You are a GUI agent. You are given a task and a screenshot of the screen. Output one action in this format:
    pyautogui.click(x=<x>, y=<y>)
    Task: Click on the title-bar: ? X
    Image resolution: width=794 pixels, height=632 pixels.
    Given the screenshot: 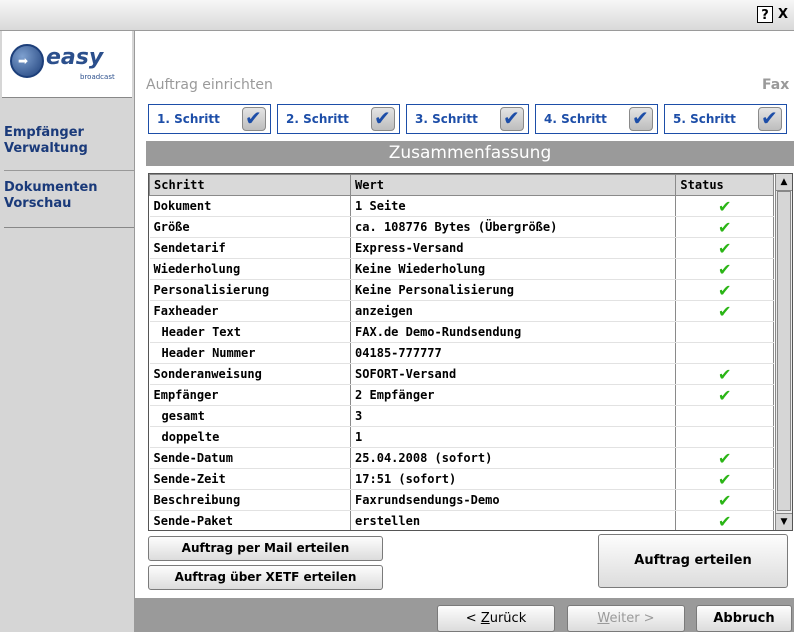 What is the action you would take?
    pyautogui.click(x=397, y=15)
    